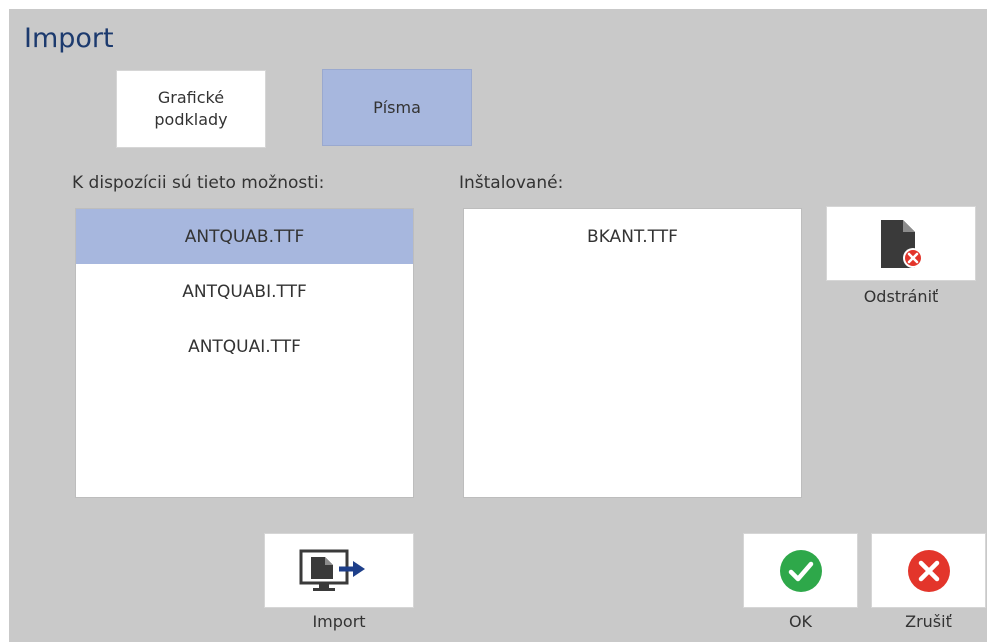 The height and width of the screenshot is (642, 987). Describe the element at coordinates (800, 621) in the screenshot. I see `ok-button-label: OK` at that location.